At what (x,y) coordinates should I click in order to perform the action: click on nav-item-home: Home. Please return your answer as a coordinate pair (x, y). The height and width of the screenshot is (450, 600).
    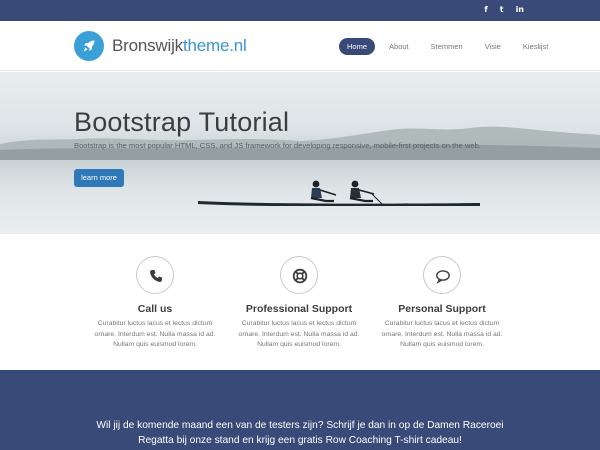
    Looking at the image, I should click on (357, 46).